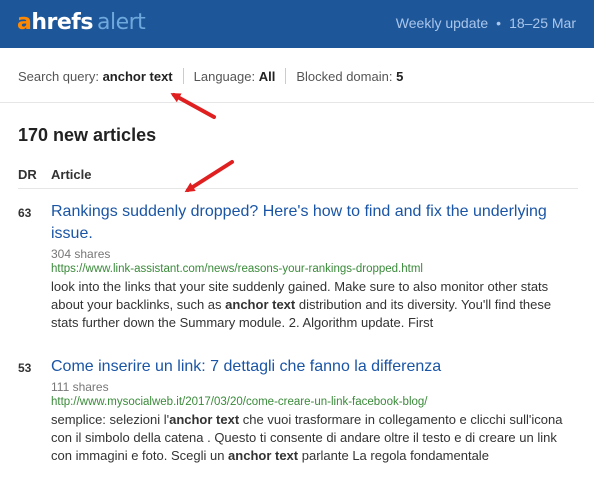 The image size is (594, 502). Describe the element at coordinates (110, 419) in the screenshot. I see `snippet-text: semplice: selezioni l'` at that location.